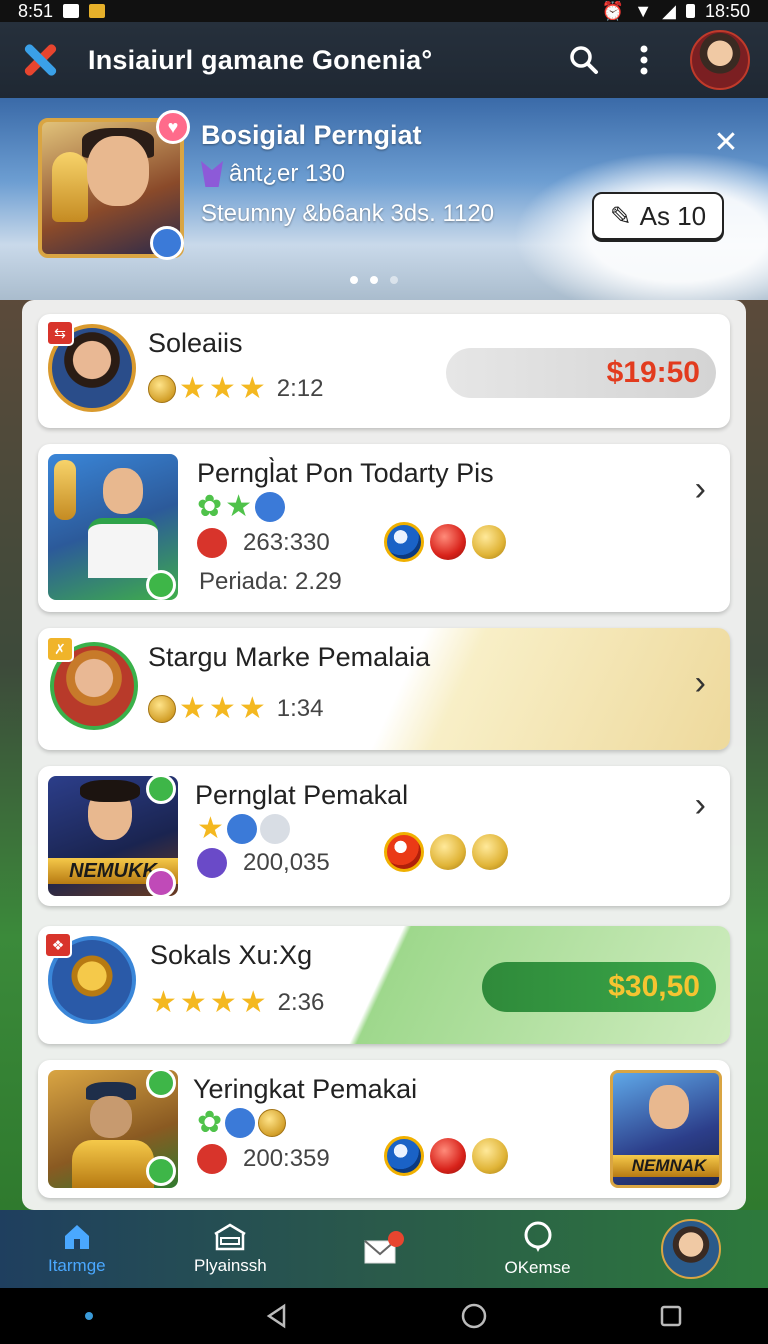 The width and height of the screenshot is (768, 1344). I want to click on status-bar: 8:51 ⏰ ▼ ◢ 18:50, so click(384, 11).